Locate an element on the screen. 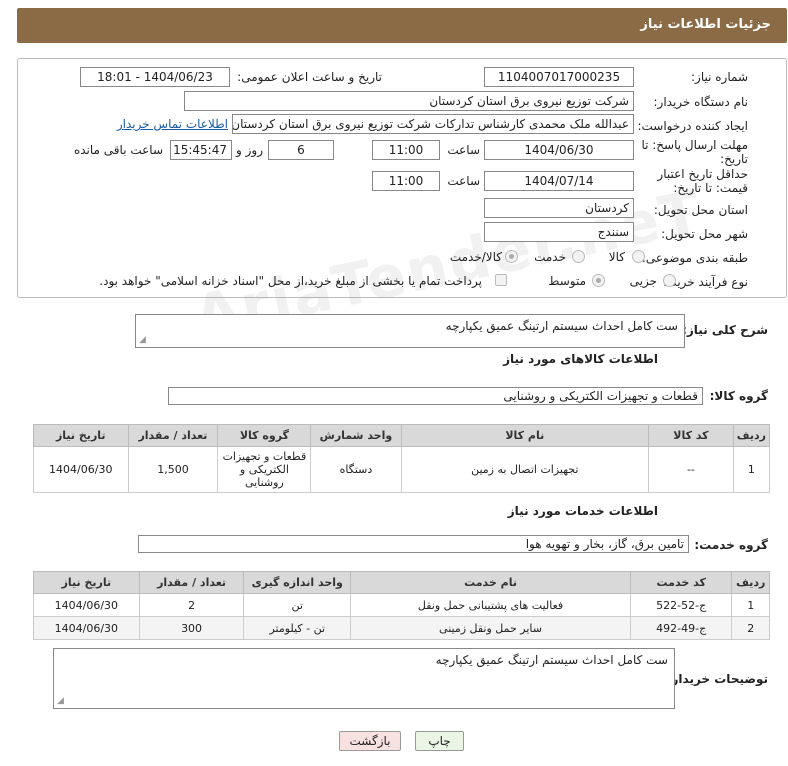  requester-label: ایجاد کننده درخواست: is located at coordinates (692, 126).